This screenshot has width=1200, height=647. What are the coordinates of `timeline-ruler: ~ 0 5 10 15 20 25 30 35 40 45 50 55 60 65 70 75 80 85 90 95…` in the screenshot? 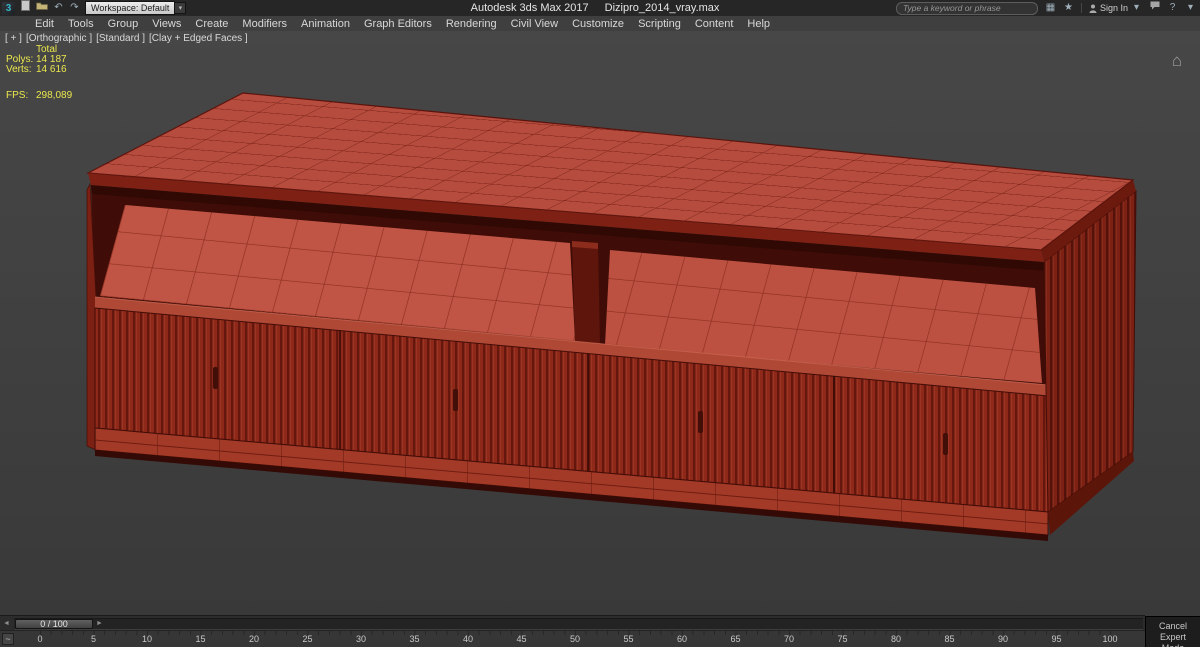 It's located at (572, 638).